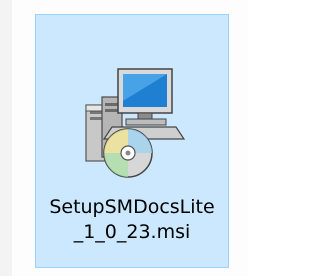 The height and width of the screenshot is (276, 320). What do you see at coordinates (132, 220) in the screenshot?
I see `file-name-label: SetupSMDocsLite _1_0_23.msi` at bounding box center [132, 220].